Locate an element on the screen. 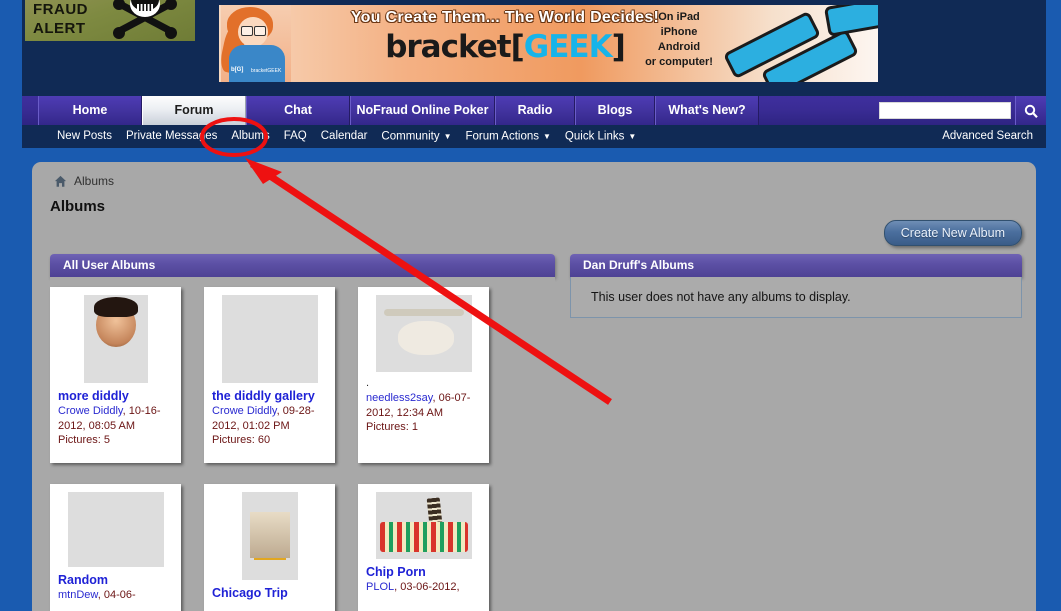 Image resolution: width=1061 pixels, height=611 pixels. nav-tab-home: Home is located at coordinates (90, 110).